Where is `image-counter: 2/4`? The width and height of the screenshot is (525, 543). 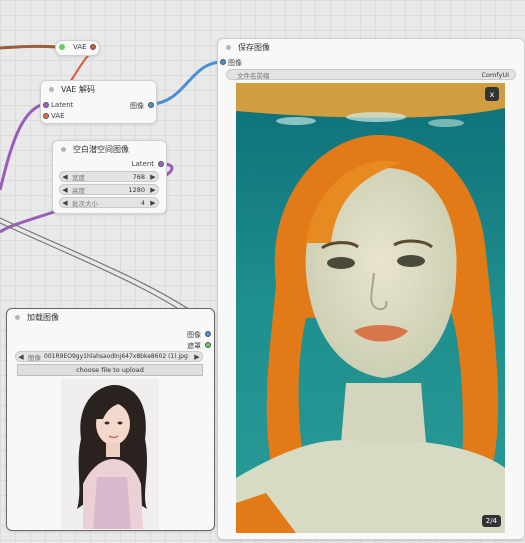
image-counter: 2/4 is located at coordinates (491, 521).